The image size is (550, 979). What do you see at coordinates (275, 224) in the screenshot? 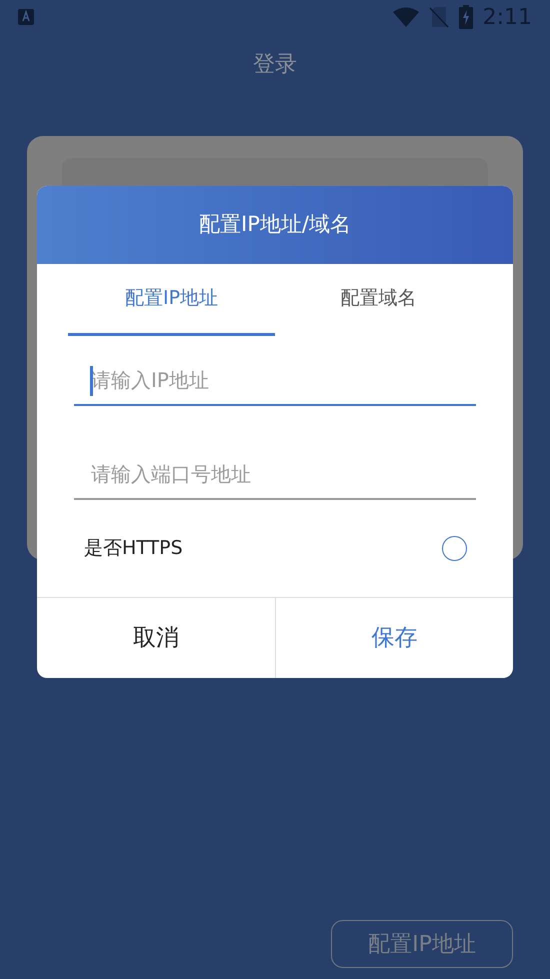
I see `dialog-title: 配置IP地址/域名` at bounding box center [275, 224].